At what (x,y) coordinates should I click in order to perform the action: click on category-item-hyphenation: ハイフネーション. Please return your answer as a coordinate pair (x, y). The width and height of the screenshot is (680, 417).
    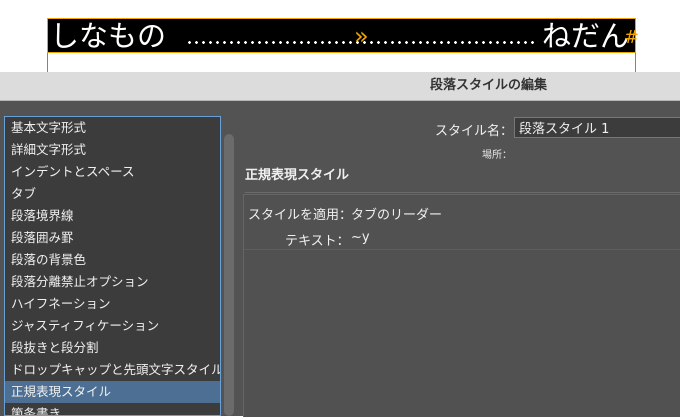
    Looking at the image, I should click on (112, 304).